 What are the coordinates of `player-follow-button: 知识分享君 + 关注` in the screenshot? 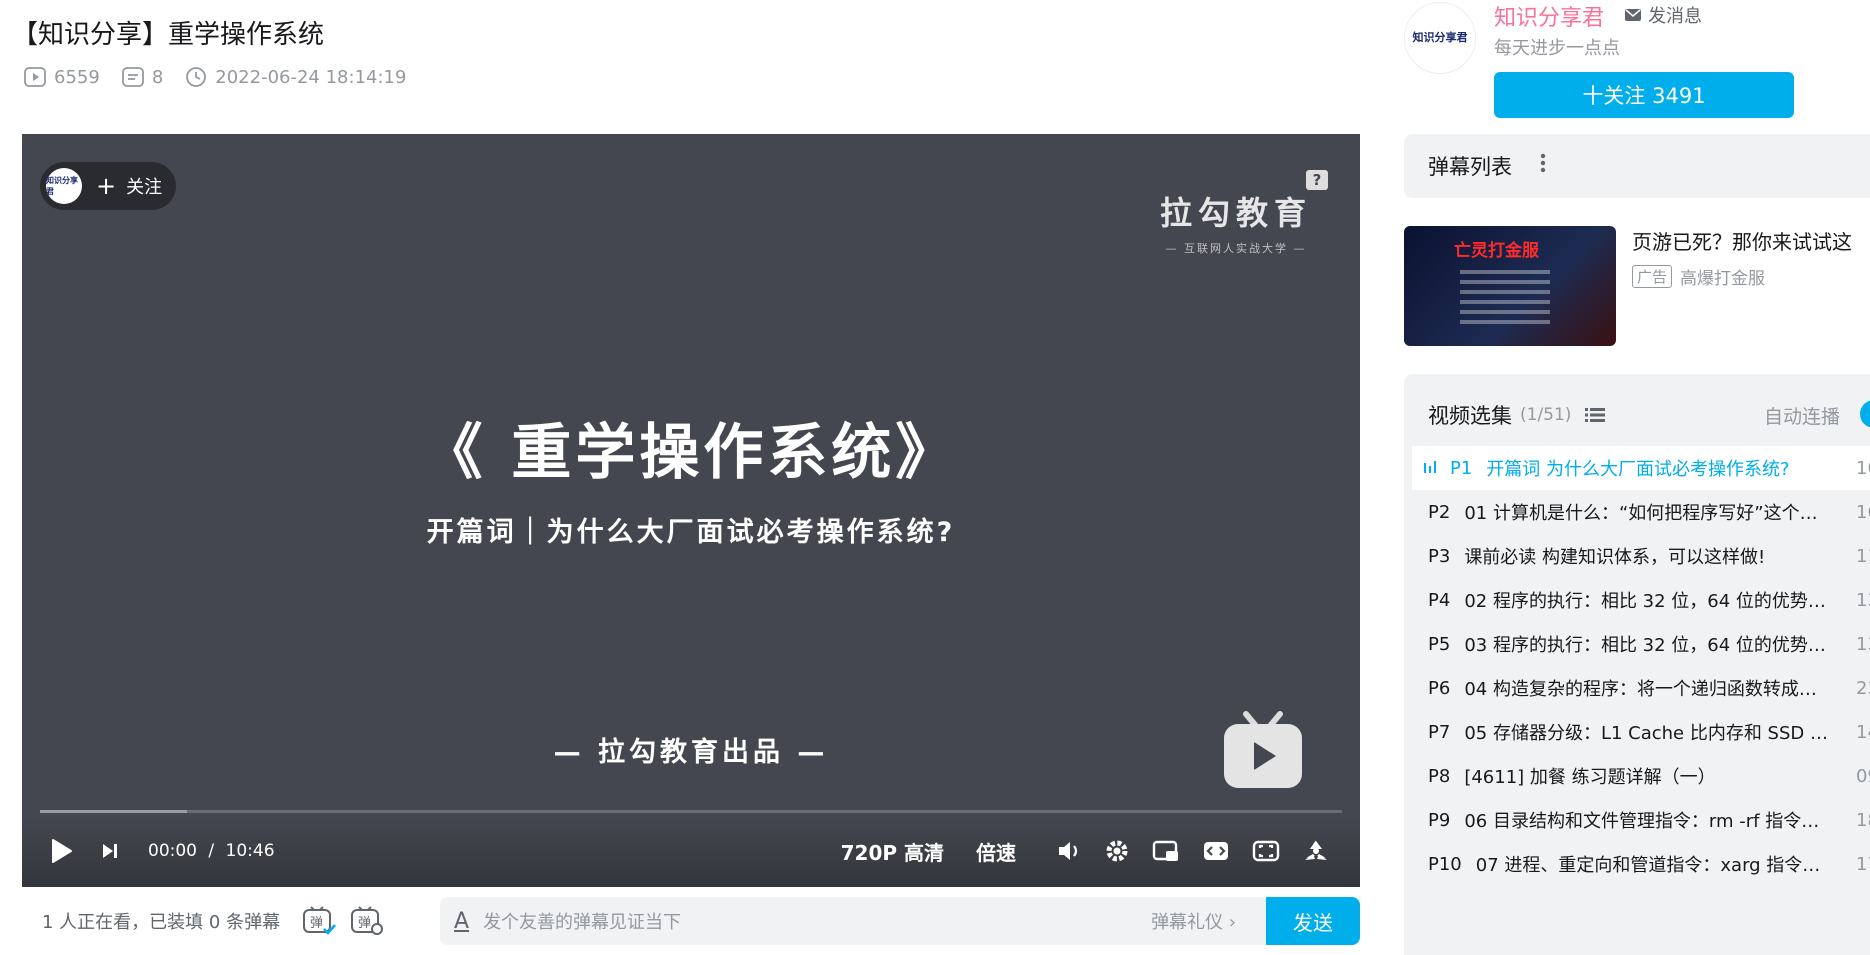 It's located at (108, 186).